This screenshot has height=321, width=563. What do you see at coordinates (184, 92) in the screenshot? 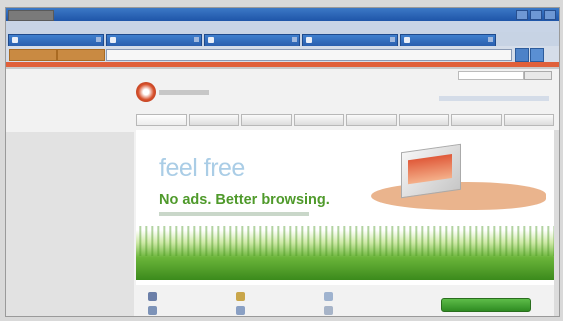
I see `logo-wordmark` at bounding box center [184, 92].